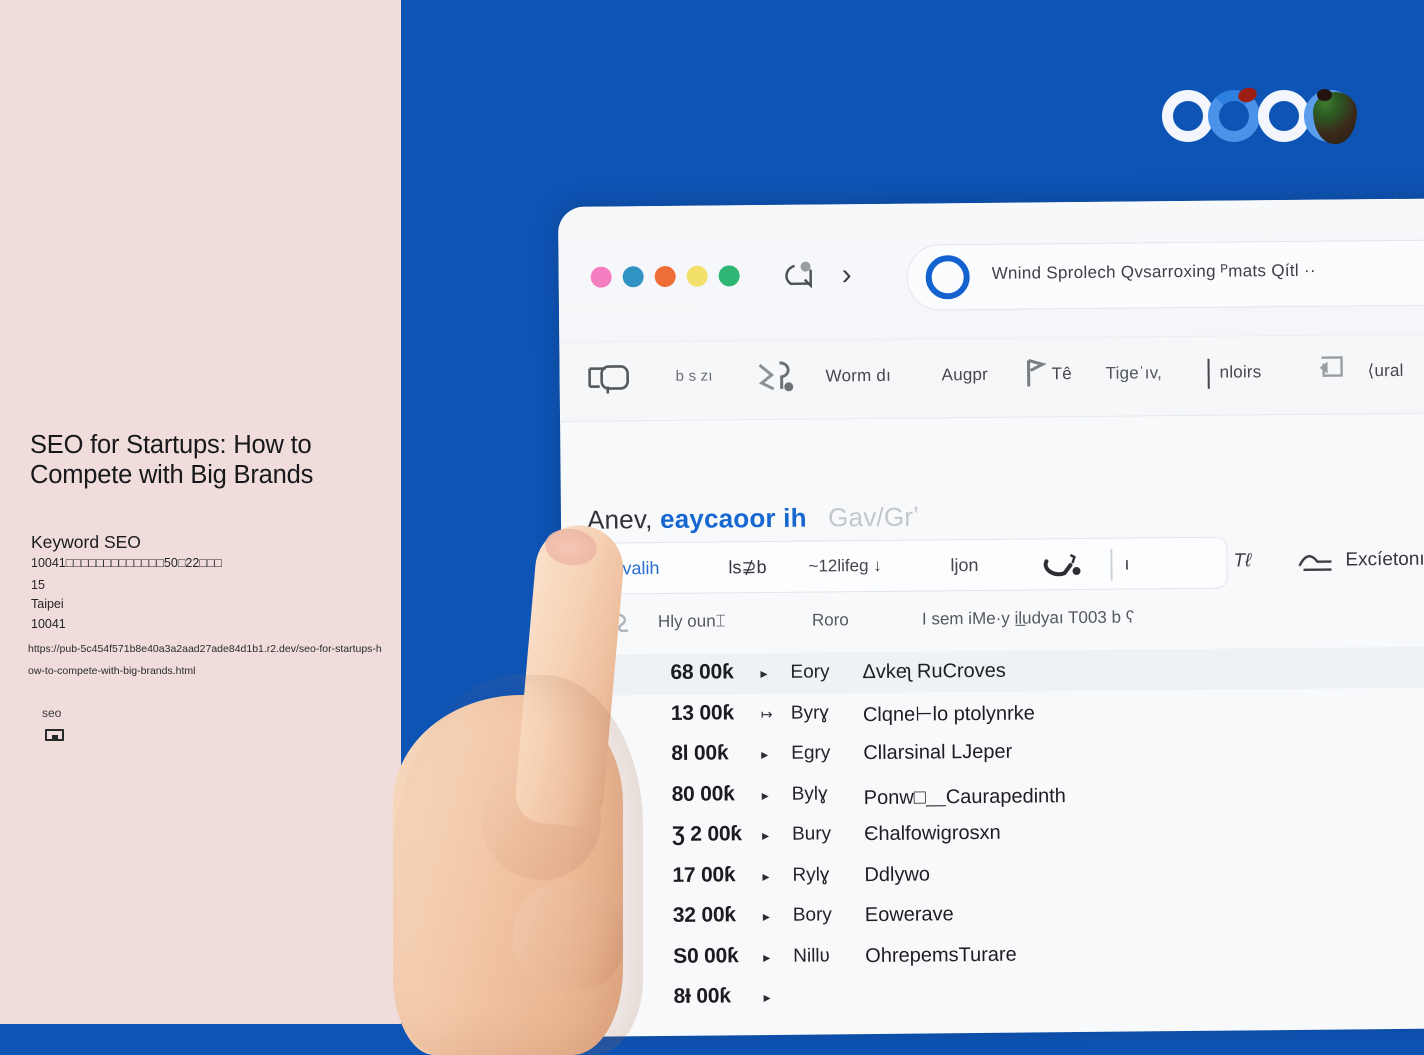 The width and height of the screenshot is (1424, 1055). Describe the element at coordinates (811, 956) in the screenshot. I see `row-tag: Nillʋ` at that location.